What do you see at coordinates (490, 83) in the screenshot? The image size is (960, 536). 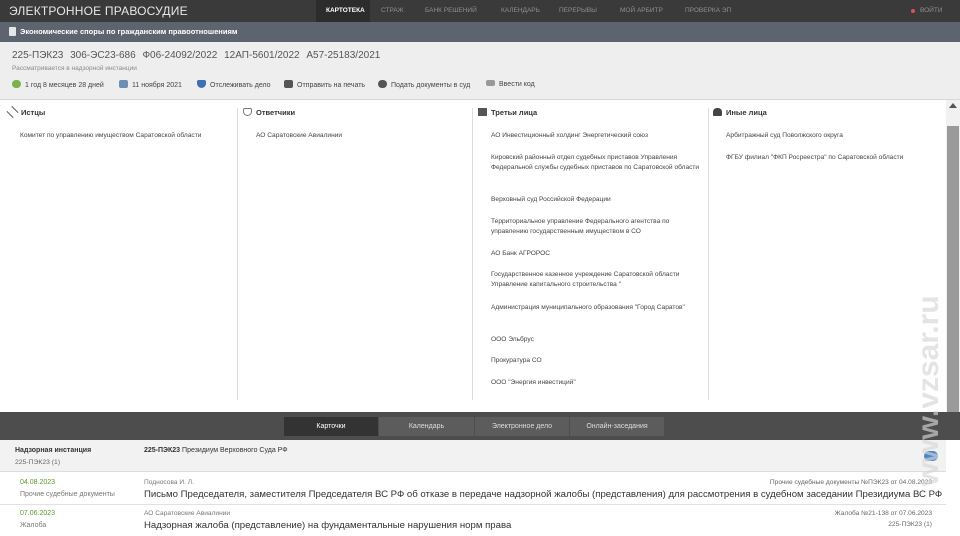 I see `code-icon` at bounding box center [490, 83].